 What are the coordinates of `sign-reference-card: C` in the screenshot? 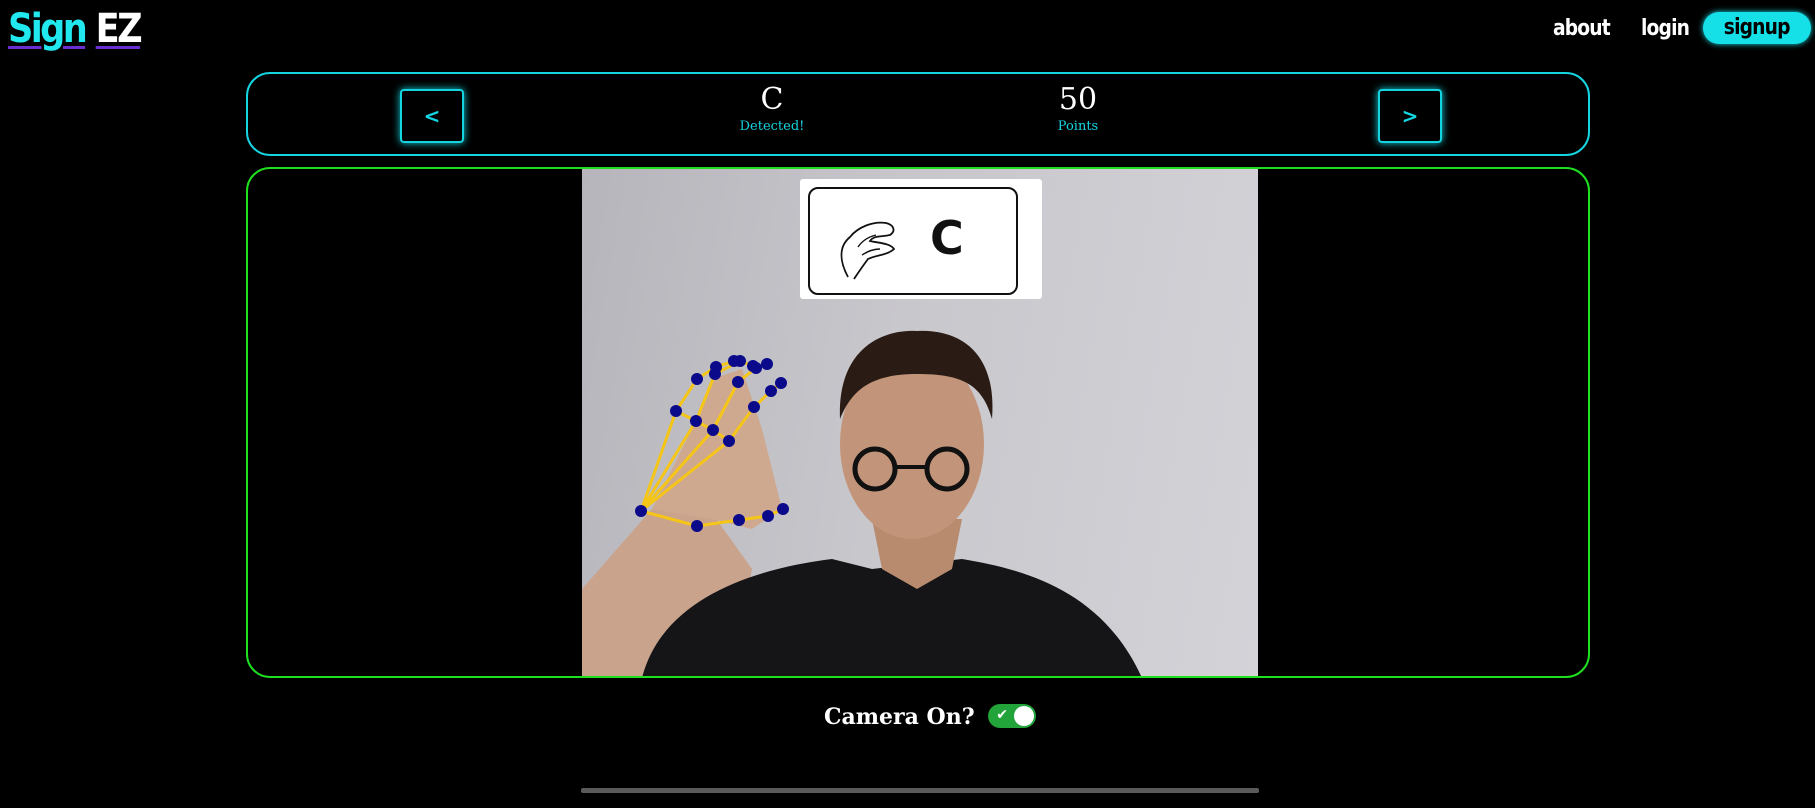 It's located at (921, 239).